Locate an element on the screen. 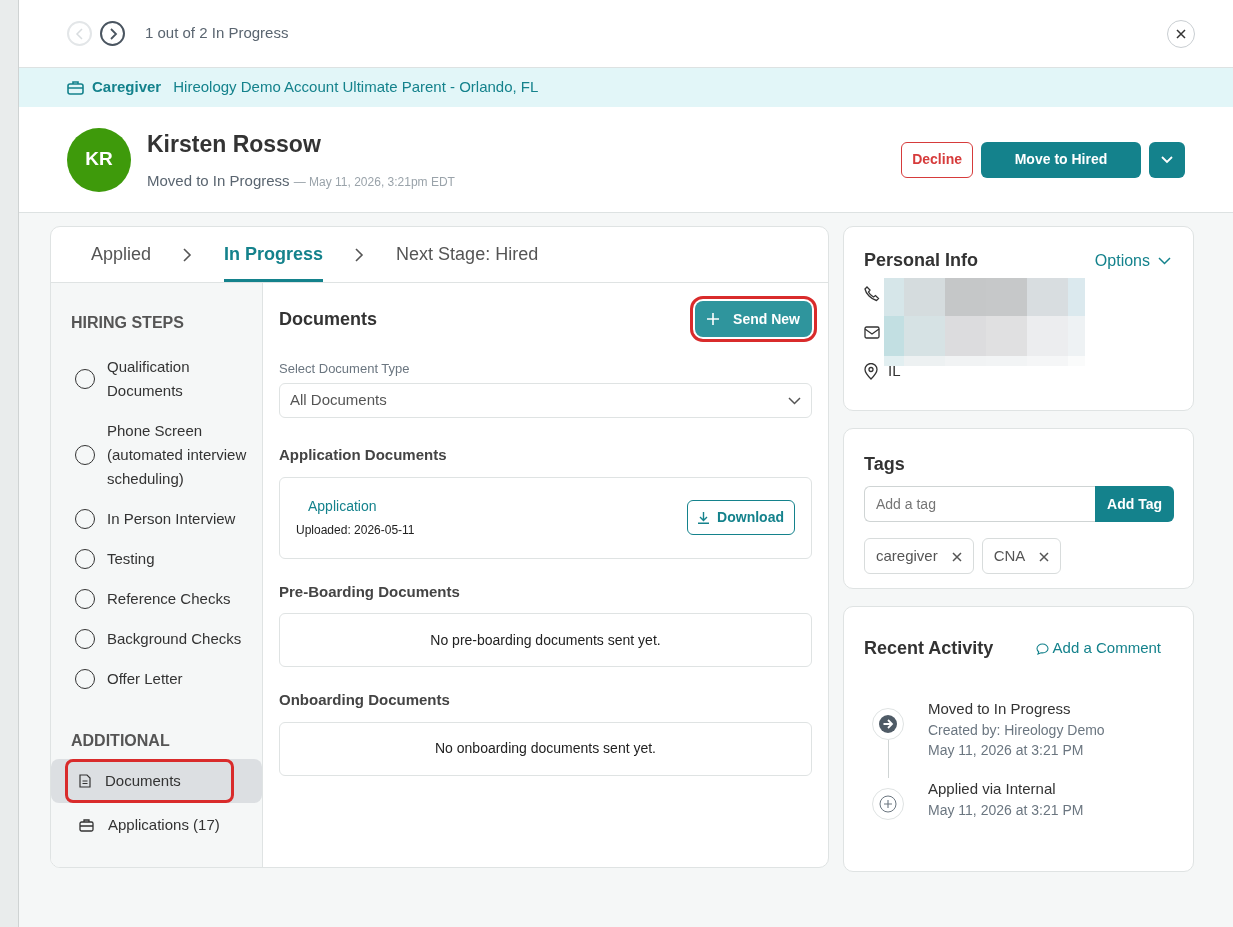 The image size is (1233, 927). location-text: IL is located at coordinates (894, 371).